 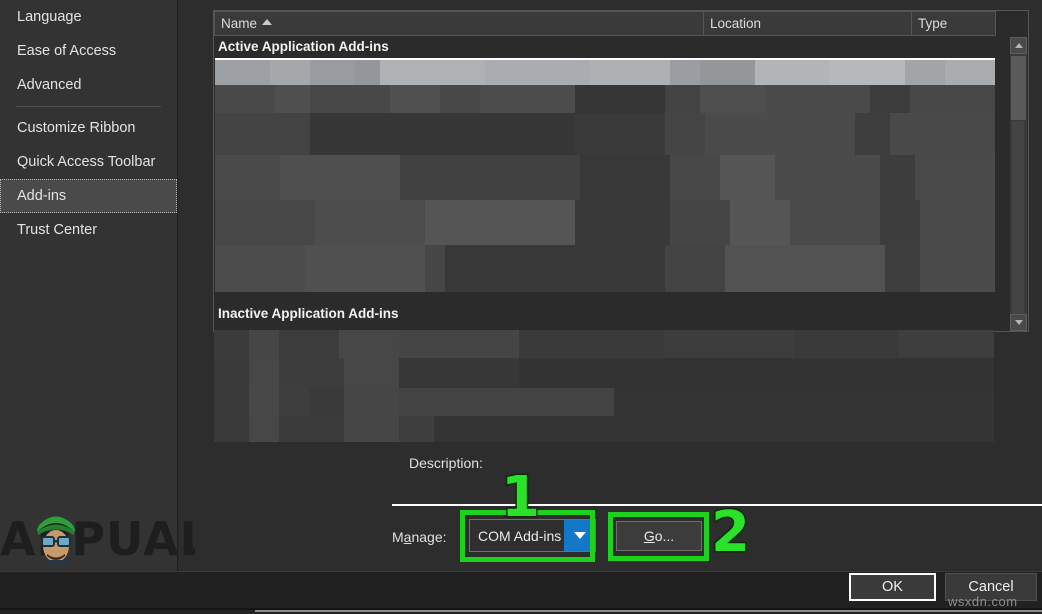 I want to click on column-header-location: Location, so click(x=808, y=23).